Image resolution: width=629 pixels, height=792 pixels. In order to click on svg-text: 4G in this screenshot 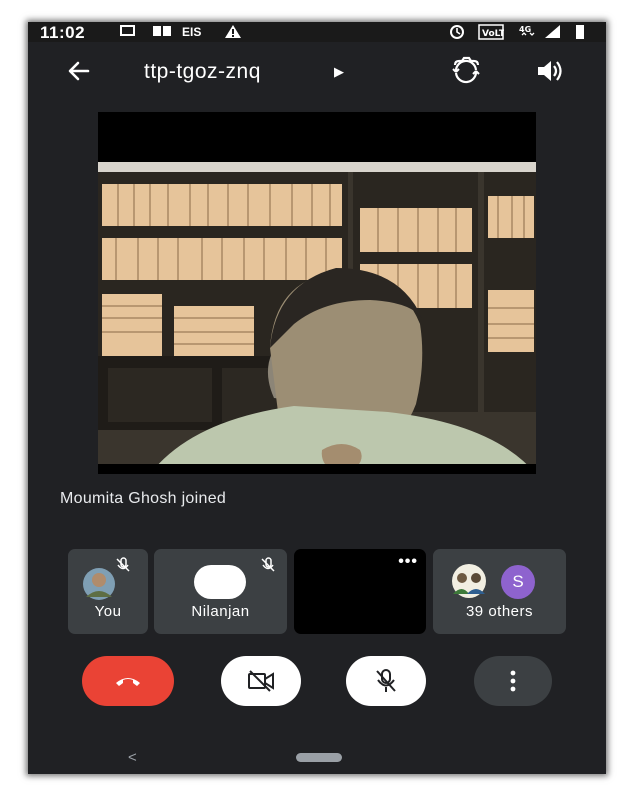, I will do `click(525, 29)`.